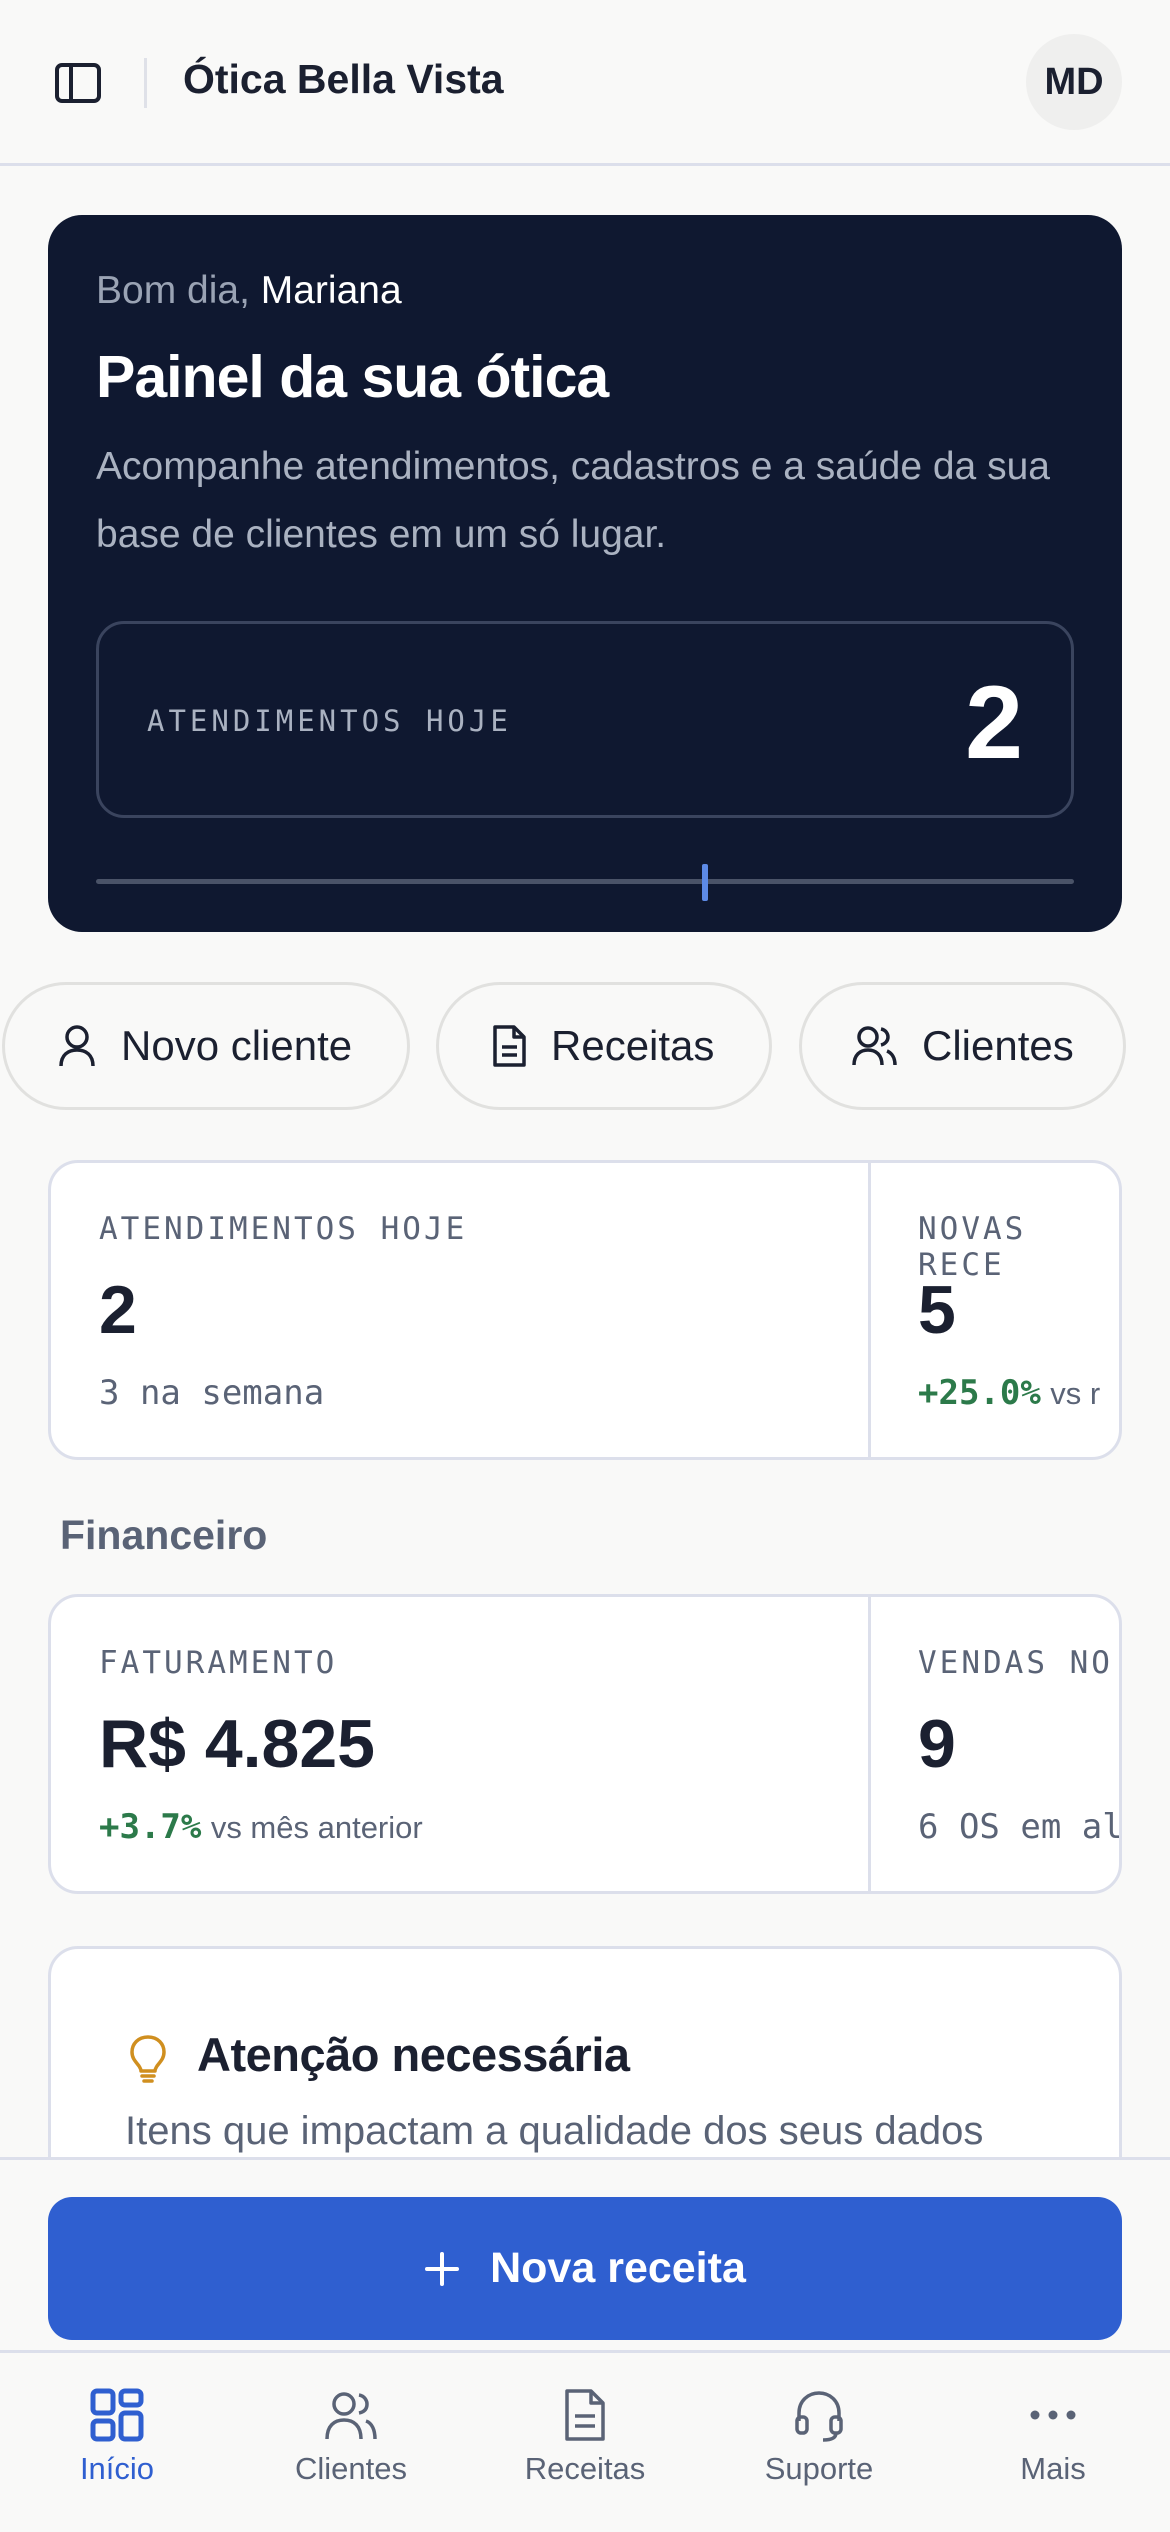 The image size is (1170, 2532). What do you see at coordinates (937, 1744) in the screenshot?
I see `metric-value: 9` at bounding box center [937, 1744].